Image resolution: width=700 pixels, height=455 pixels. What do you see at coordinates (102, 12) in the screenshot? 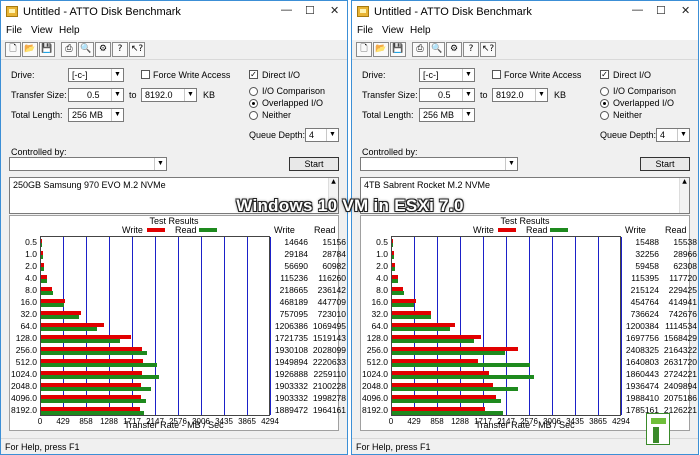
I see `window-title: Untitled - ATTO Disk Benchmark` at bounding box center [102, 12].